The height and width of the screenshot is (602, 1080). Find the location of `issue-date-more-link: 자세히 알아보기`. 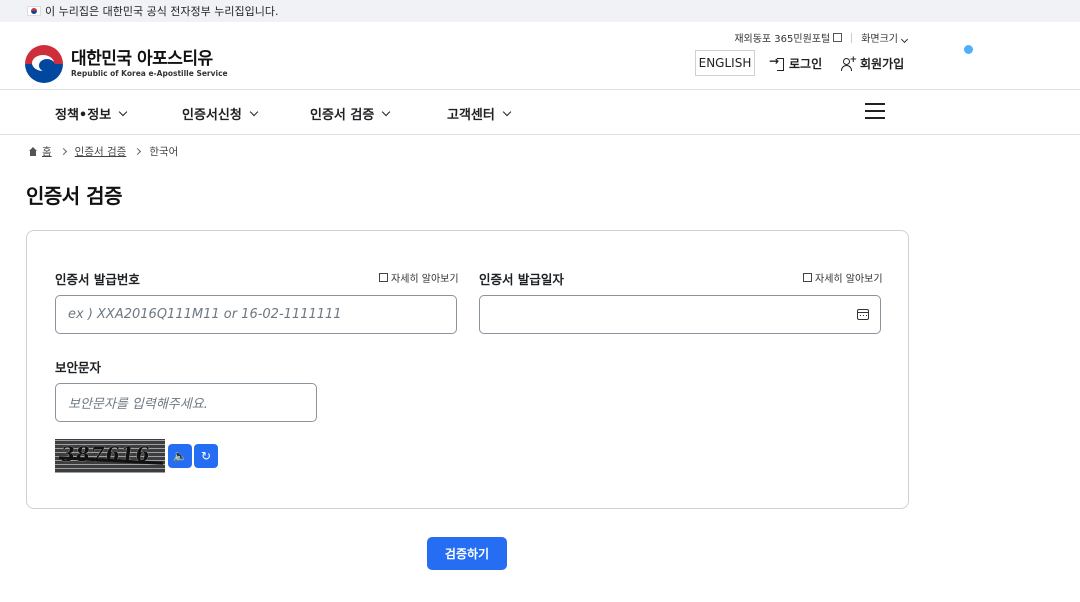

issue-date-more-link: 자세히 알아보기 is located at coordinates (843, 277).